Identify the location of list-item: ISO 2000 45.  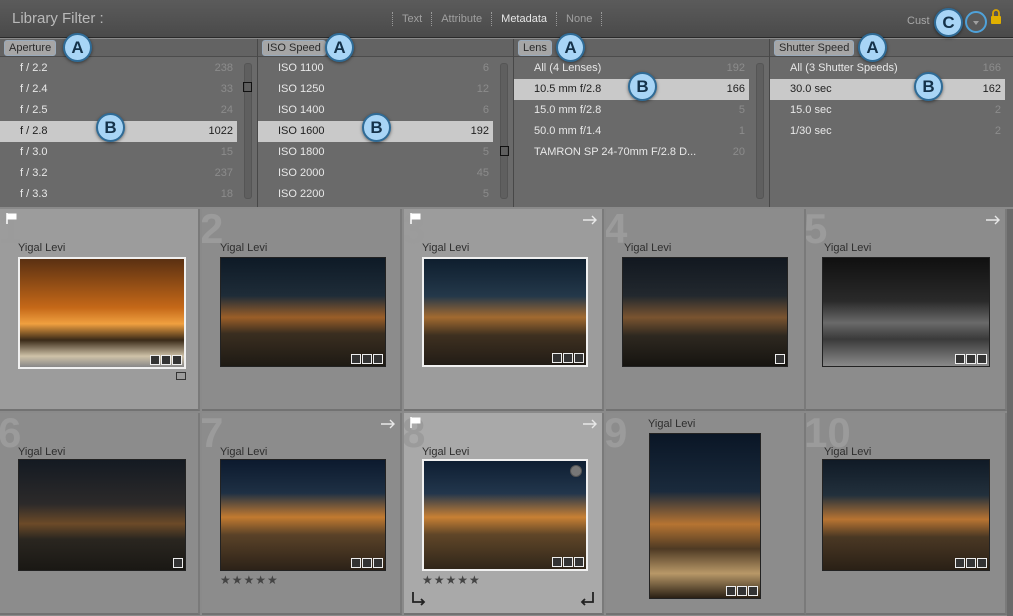
(375, 173).